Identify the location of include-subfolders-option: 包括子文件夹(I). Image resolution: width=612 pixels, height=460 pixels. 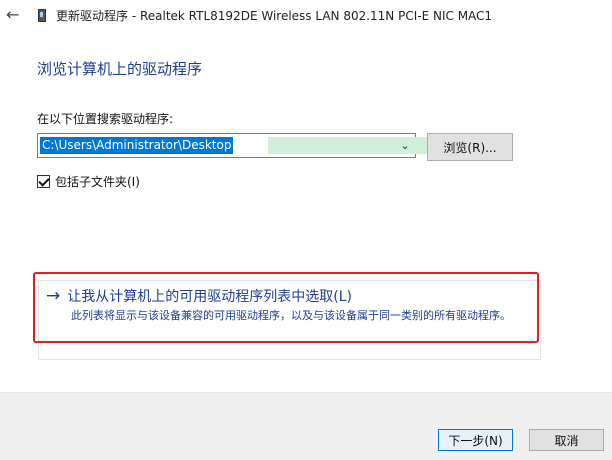
(88, 181).